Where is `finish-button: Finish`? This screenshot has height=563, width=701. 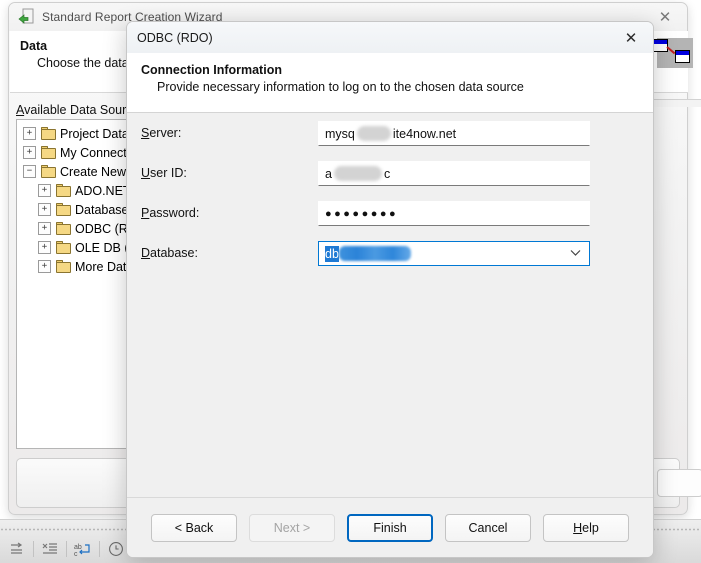 finish-button: Finish is located at coordinates (390, 528).